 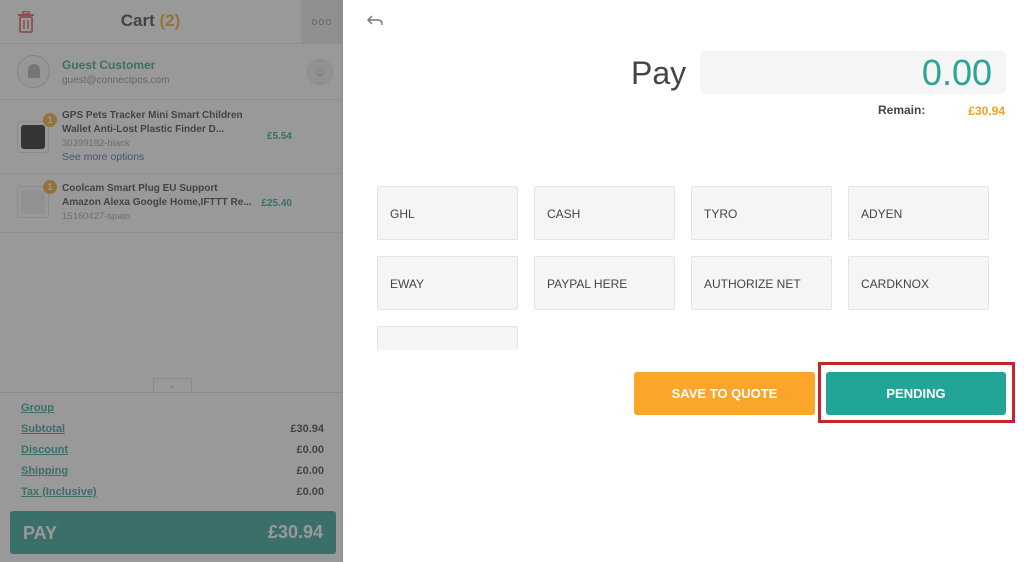 What do you see at coordinates (604, 283) in the screenshot?
I see `payment-method-paypal-here: PAYPAL HERE` at bounding box center [604, 283].